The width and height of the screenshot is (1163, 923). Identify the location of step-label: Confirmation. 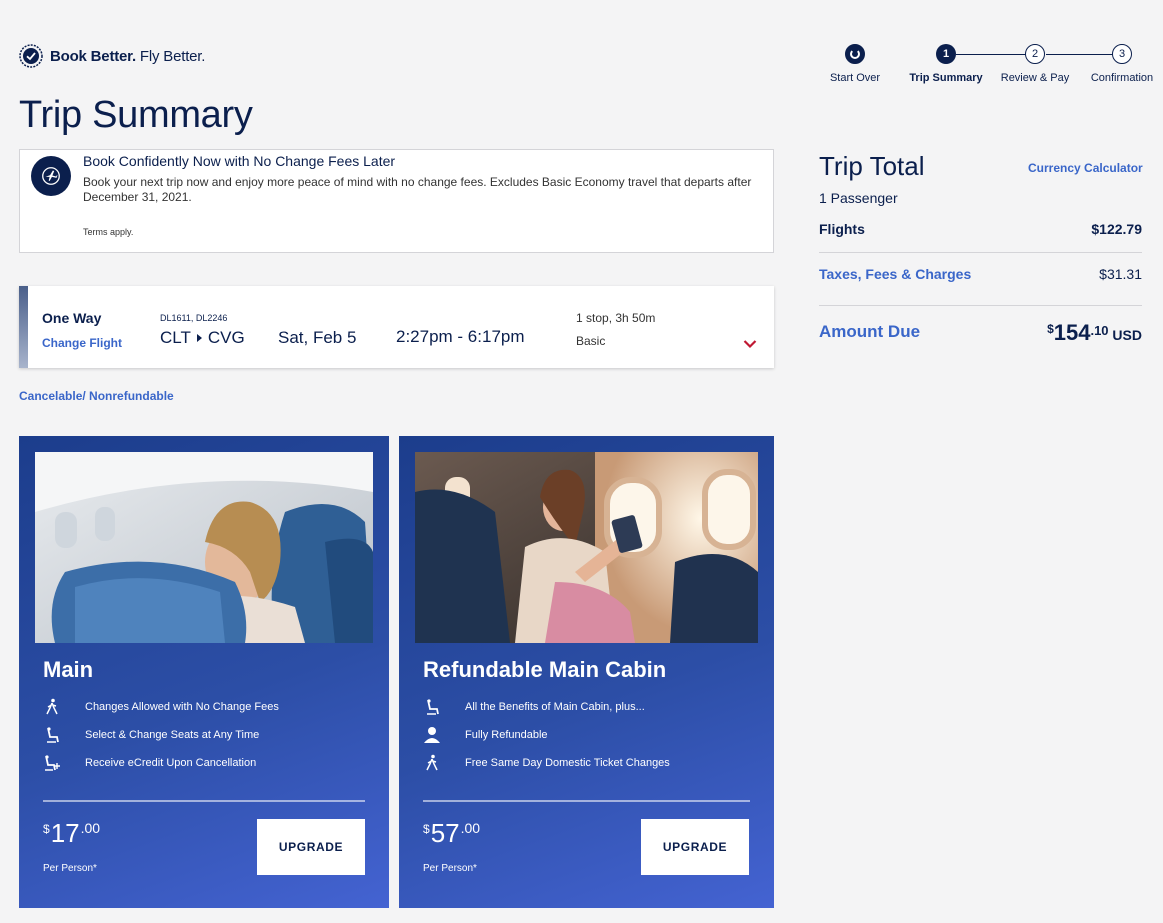
(1122, 78).